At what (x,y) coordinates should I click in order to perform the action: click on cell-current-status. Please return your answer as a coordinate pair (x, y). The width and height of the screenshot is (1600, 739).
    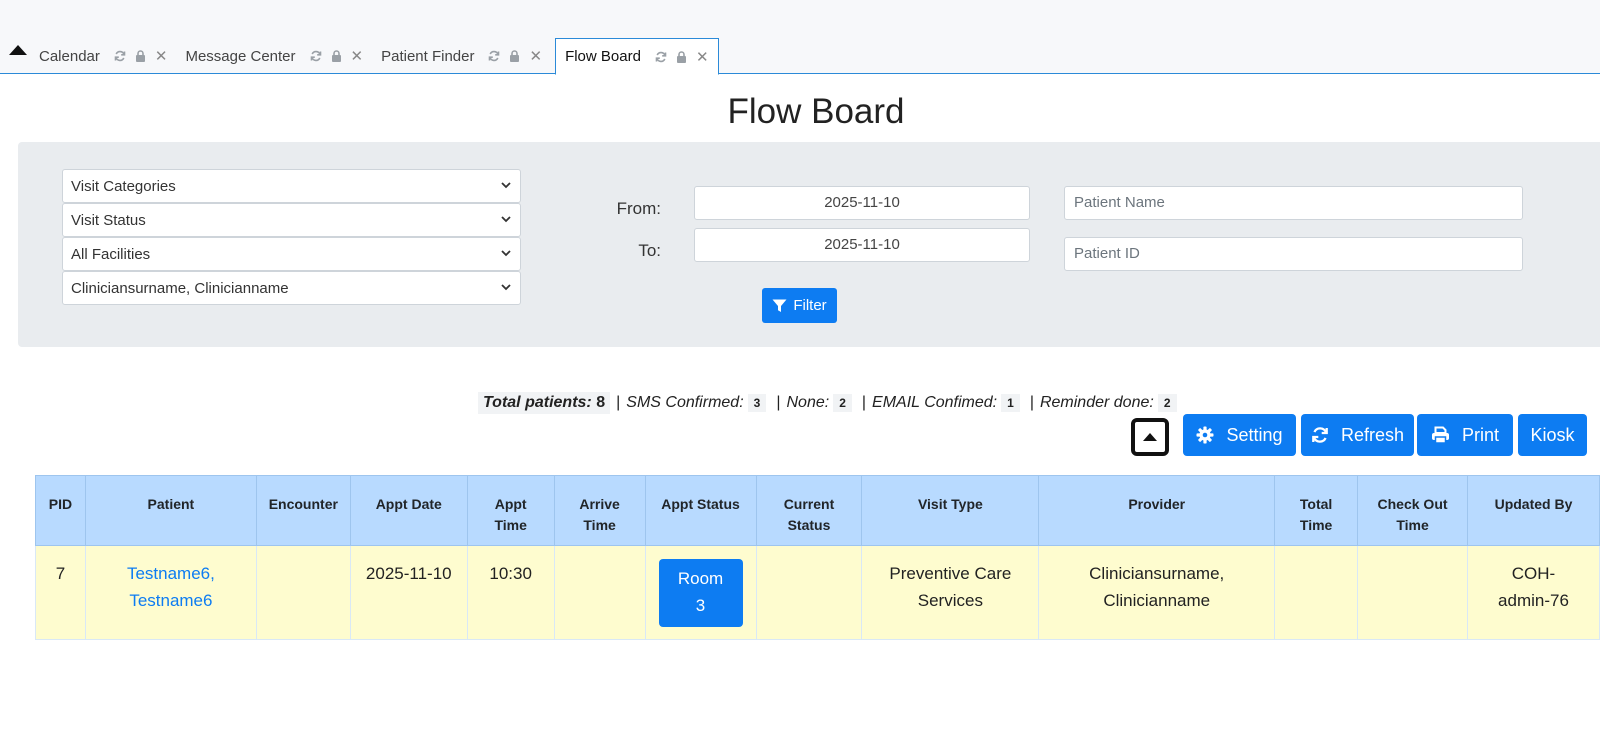
    Looking at the image, I should click on (809, 592).